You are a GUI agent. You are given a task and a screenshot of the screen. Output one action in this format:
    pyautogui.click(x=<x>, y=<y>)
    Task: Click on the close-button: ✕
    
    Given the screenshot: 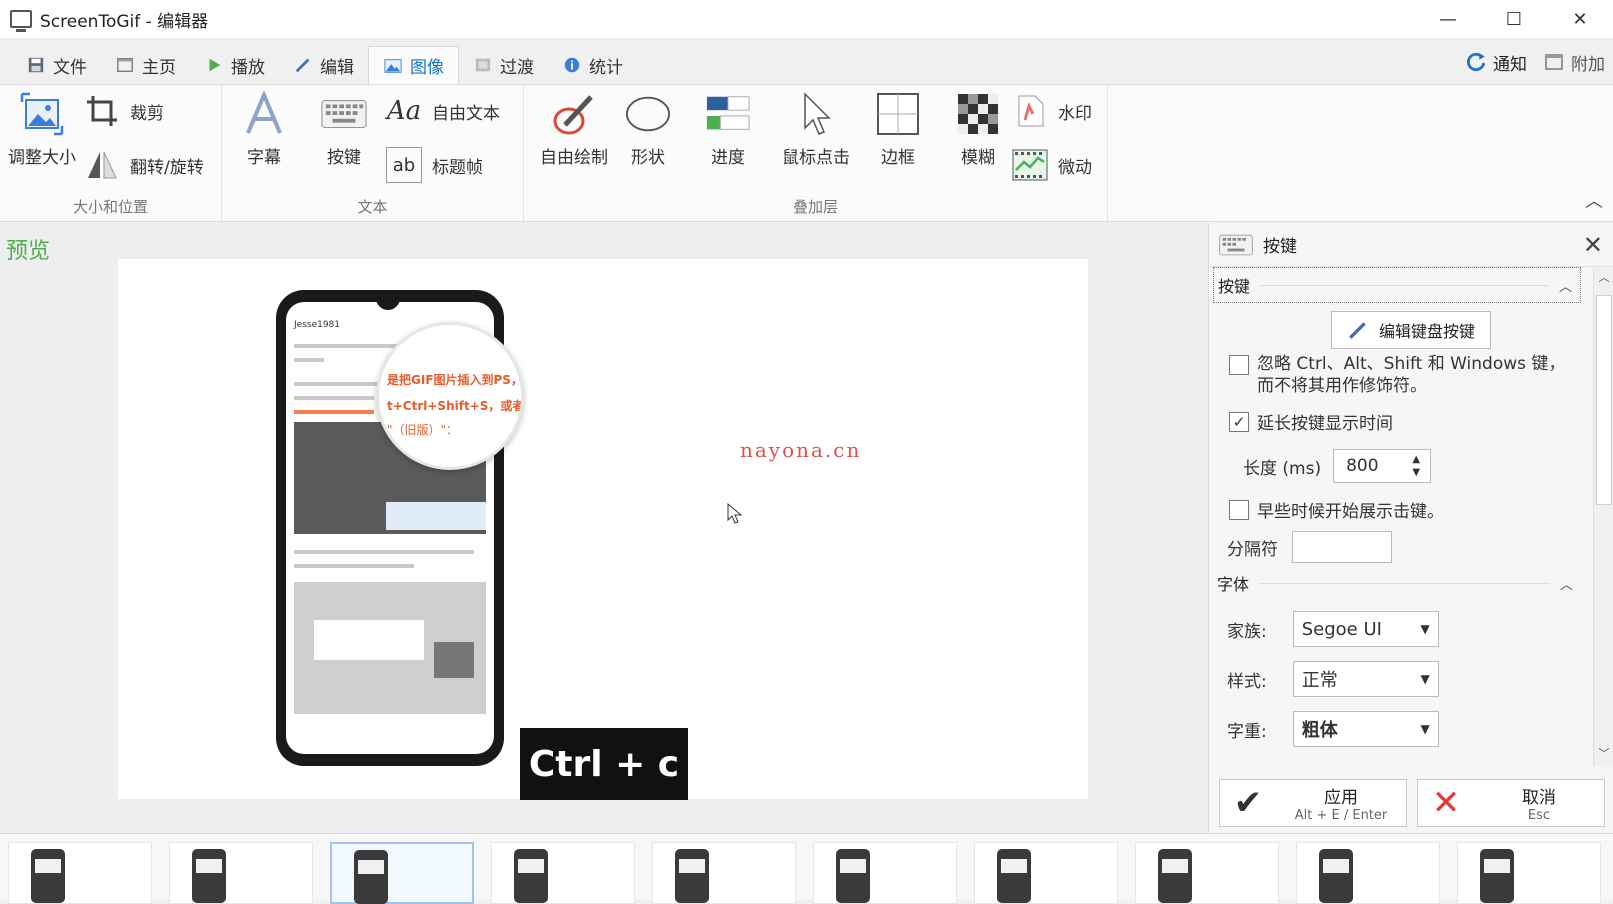 What is the action you would take?
    pyautogui.click(x=1580, y=19)
    